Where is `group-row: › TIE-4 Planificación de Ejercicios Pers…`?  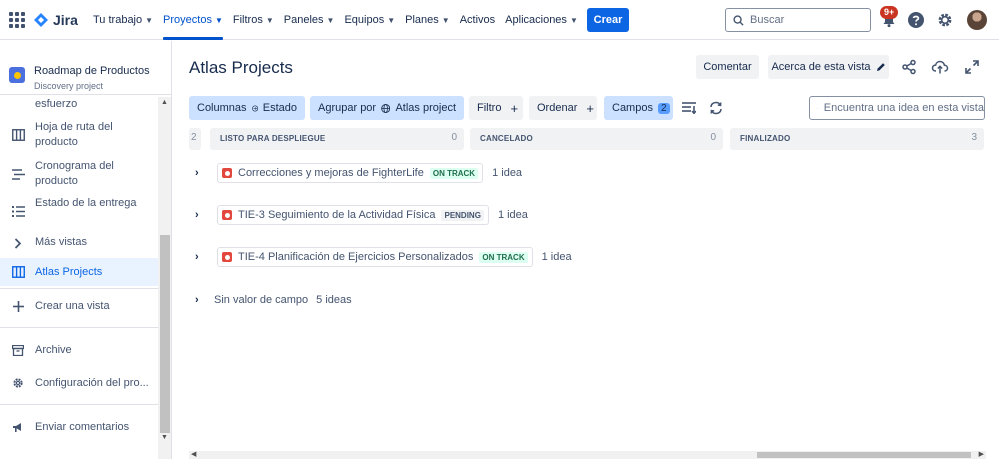
group-row: › TIE-4 Planificación de Ejercicios Pers… is located at coordinates (383, 257).